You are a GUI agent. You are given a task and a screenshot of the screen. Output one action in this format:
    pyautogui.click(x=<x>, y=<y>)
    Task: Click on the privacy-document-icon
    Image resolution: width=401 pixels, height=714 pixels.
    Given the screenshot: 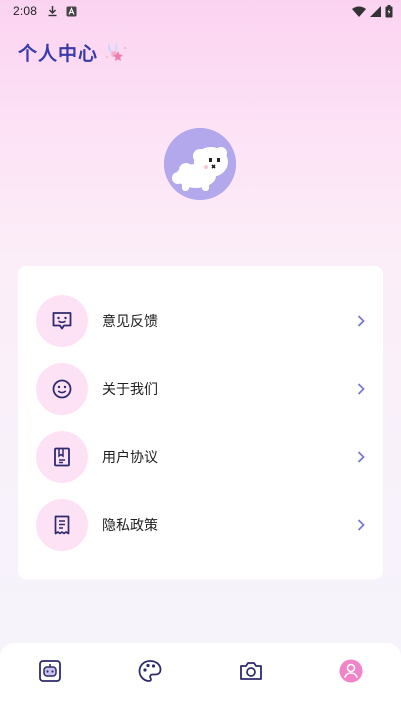 What is the action you would take?
    pyautogui.click(x=62, y=525)
    